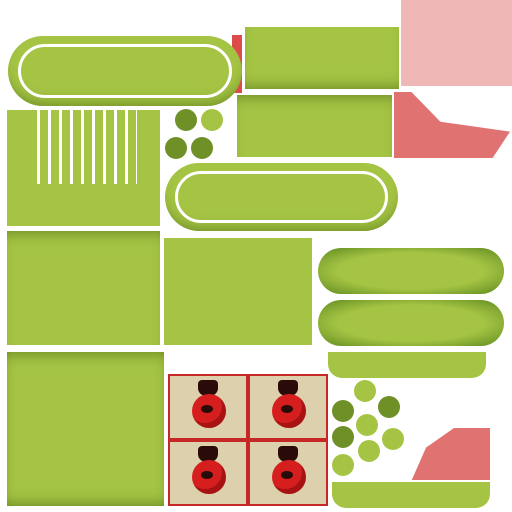 This screenshot has height=512, width=512. What do you see at coordinates (411, 494) in the screenshot?
I see `rounded-tray-bottom` at bounding box center [411, 494].